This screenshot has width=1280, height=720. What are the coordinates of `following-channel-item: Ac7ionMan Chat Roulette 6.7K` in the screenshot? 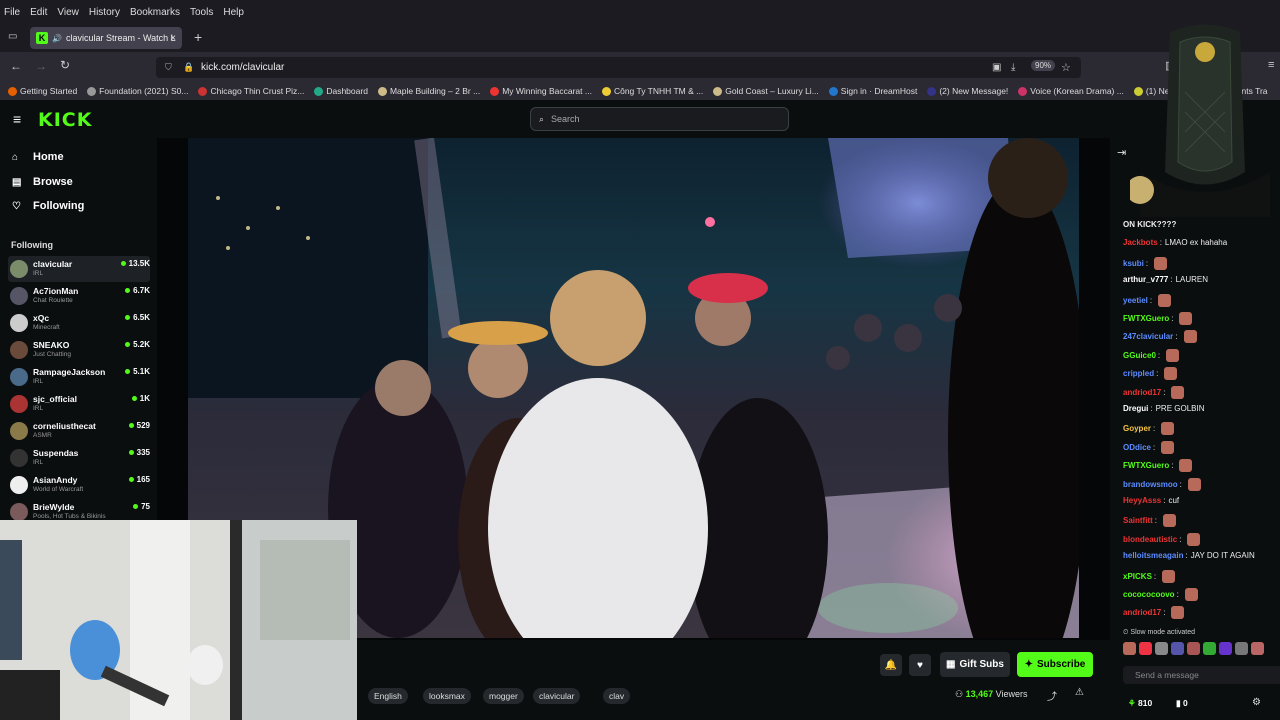 It's located at (79, 296).